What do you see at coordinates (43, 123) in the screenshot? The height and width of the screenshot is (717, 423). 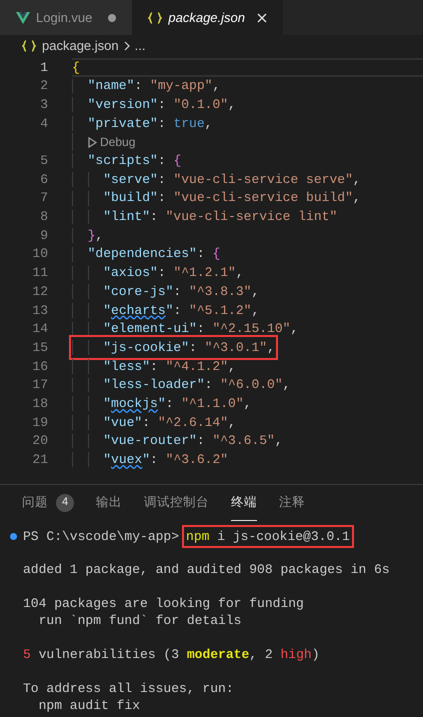 I see `line-number: 4` at bounding box center [43, 123].